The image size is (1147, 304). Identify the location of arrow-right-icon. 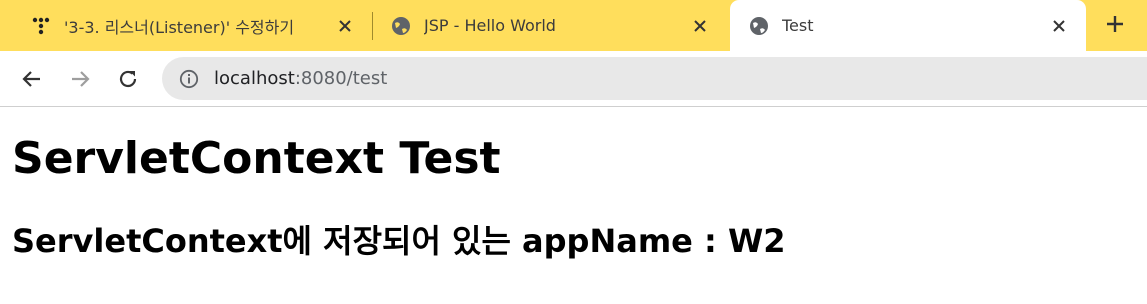
(81, 79).